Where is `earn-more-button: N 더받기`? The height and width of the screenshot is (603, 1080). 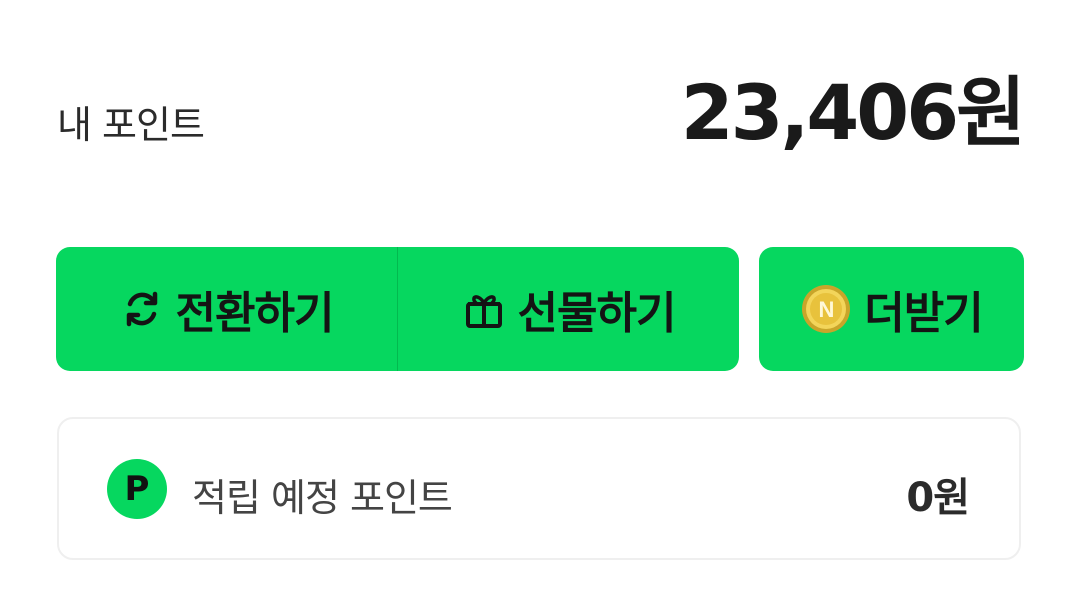 earn-more-button: N 더받기 is located at coordinates (891, 309).